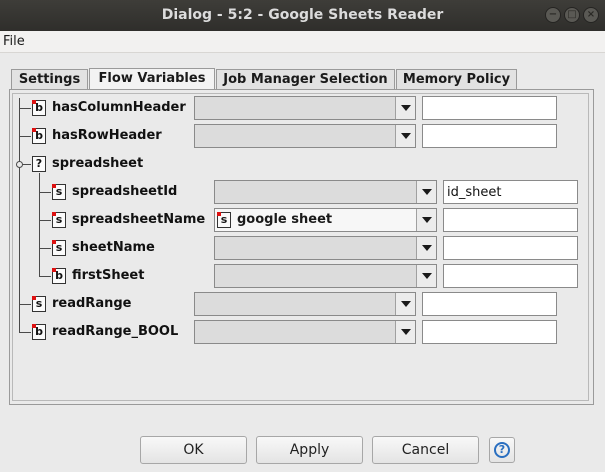 This screenshot has height=472, width=605. Describe the element at coordinates (302, 42) in the screenshot. I see `menu-bar: File` at that location.